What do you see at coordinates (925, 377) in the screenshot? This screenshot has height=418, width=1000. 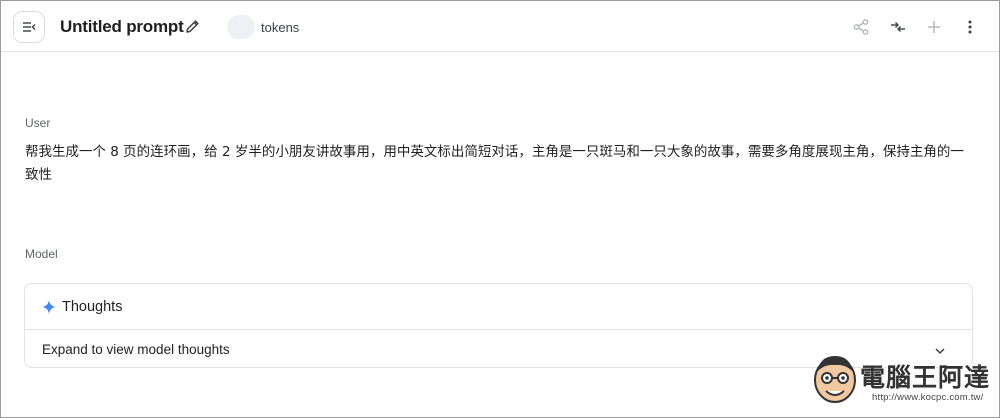 I see `watermark-title: 電腦王阿達` at bounding box center [925, 377].